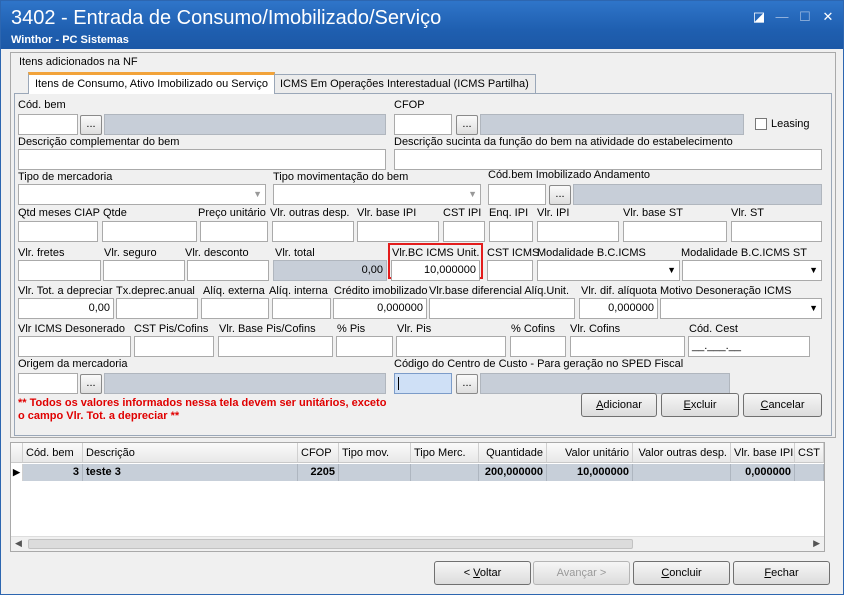 The height and width of the screenshot is (595, 844). What do you see at coordinates (190, 472) in the screenshot?
I see `cell-descricao: teste 3` at bounding box center [190, 472].